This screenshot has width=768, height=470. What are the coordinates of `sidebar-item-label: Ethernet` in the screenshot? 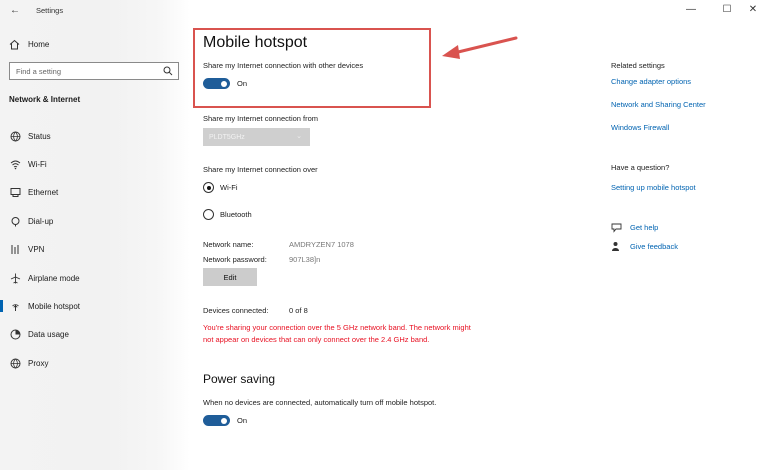 It's located at (43, 193).